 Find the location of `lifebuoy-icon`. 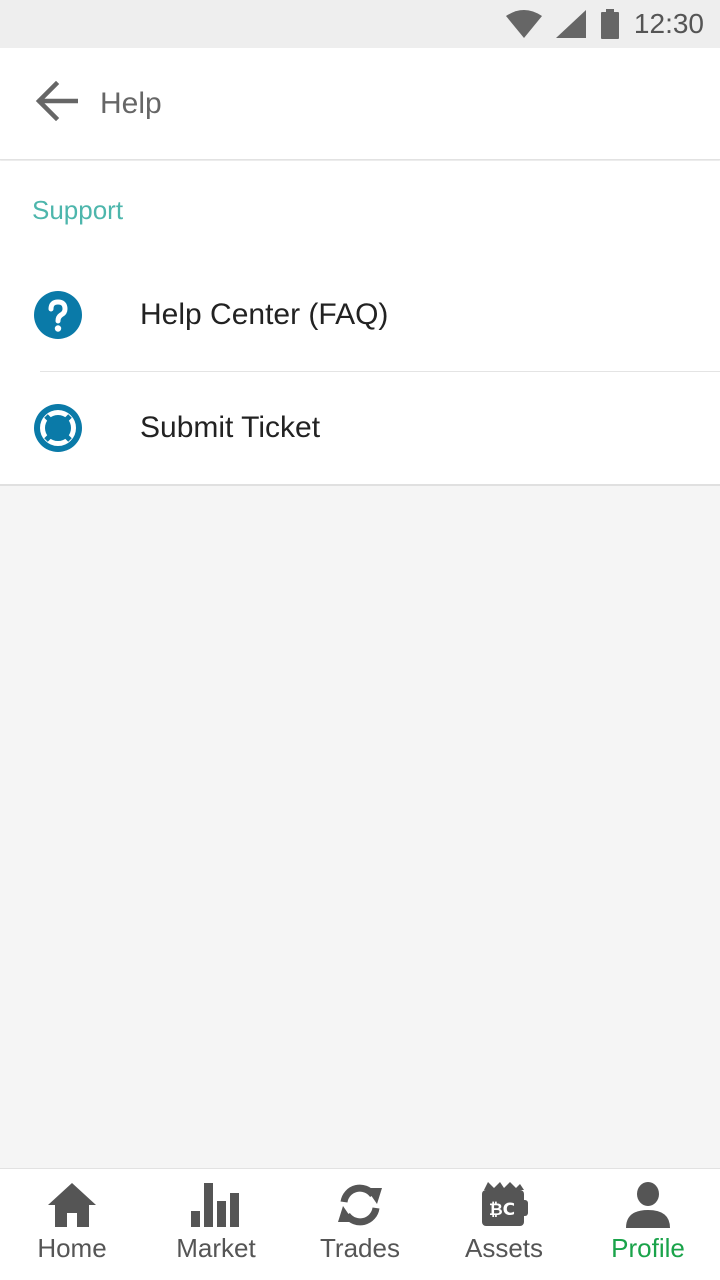

lifebuoy-icon is located at coordinates (70, 428).